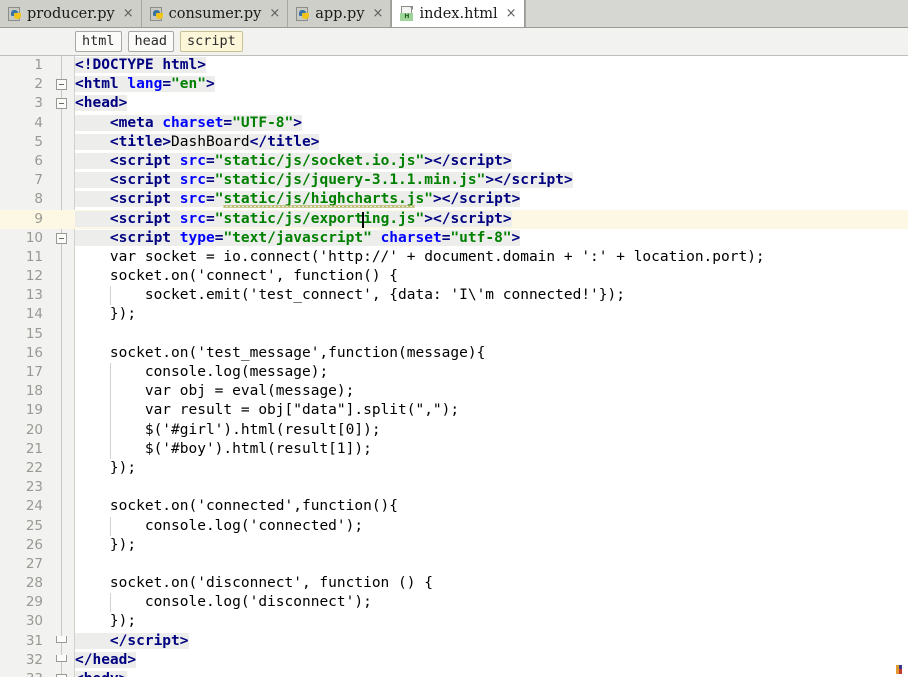  Describe the element at coordinates (454, 487) in the screenshot. I see `code-line: 23` at that location.